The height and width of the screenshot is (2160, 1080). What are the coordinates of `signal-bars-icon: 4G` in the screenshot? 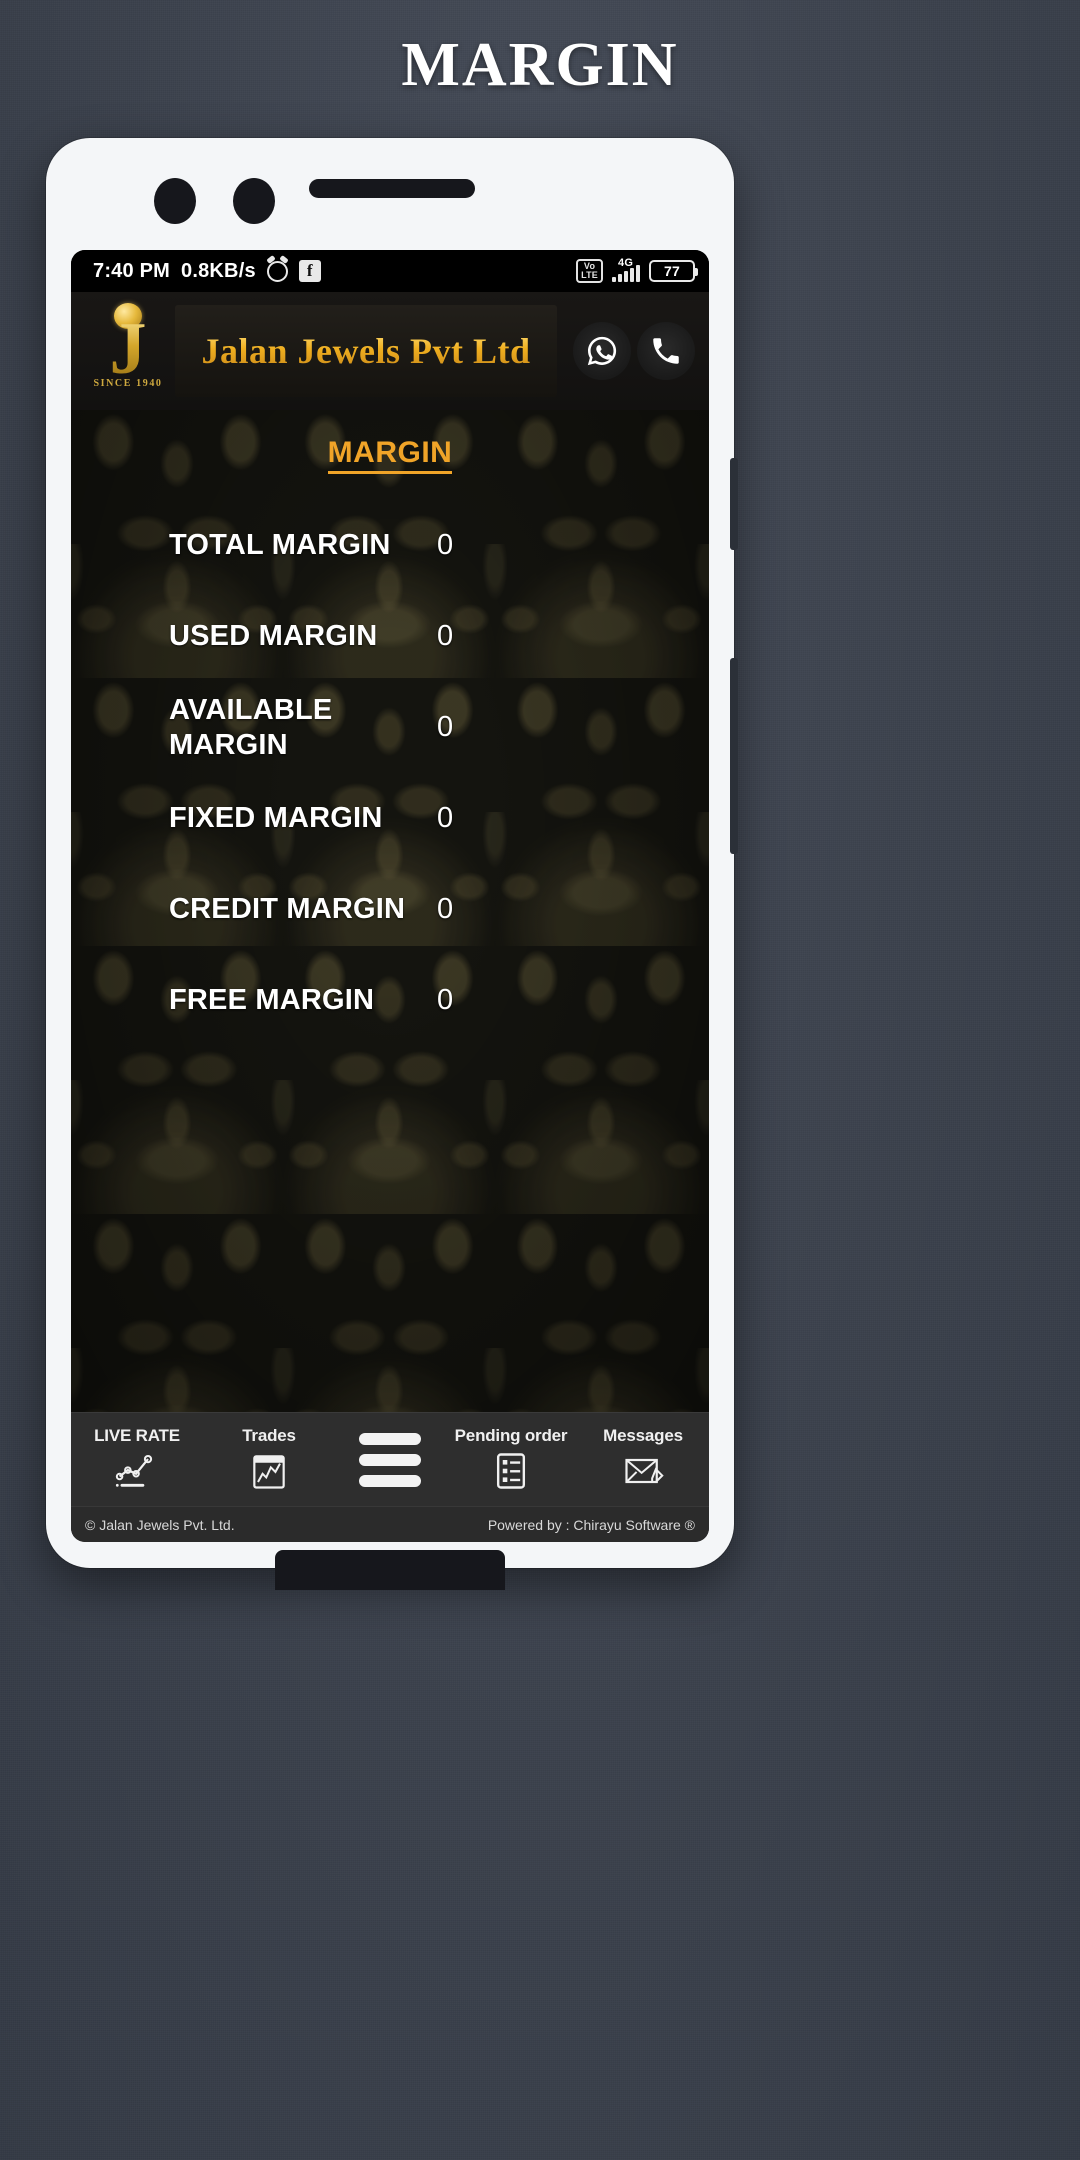 It's located at (626, 269).